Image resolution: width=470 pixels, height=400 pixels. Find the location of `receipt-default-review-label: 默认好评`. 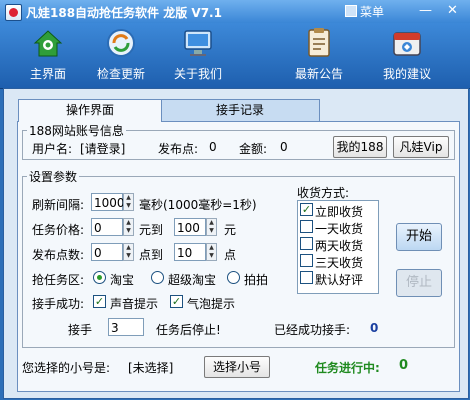

receipt-default-review-label: 默认好评 is located at coordinates (339, 280).